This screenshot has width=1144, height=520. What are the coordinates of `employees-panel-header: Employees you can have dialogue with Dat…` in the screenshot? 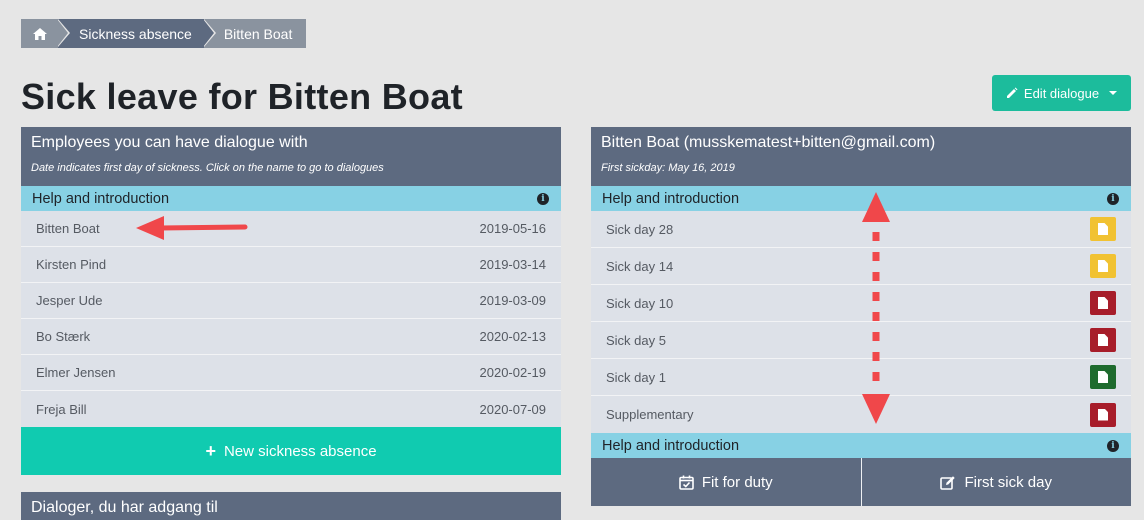 It's located at (291, 156).